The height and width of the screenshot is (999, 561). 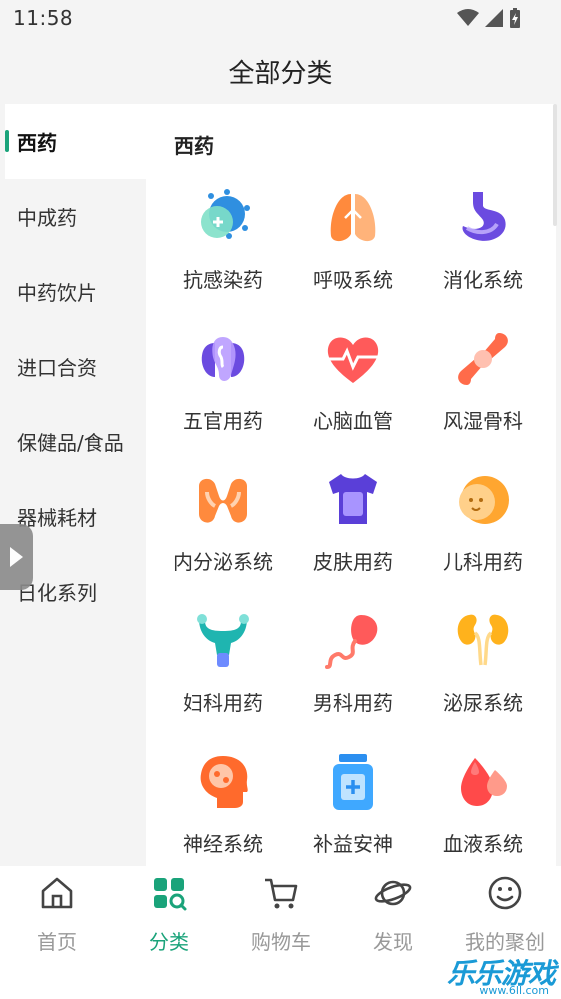 I want to click on ear-icon, so click(x=223, y=359).